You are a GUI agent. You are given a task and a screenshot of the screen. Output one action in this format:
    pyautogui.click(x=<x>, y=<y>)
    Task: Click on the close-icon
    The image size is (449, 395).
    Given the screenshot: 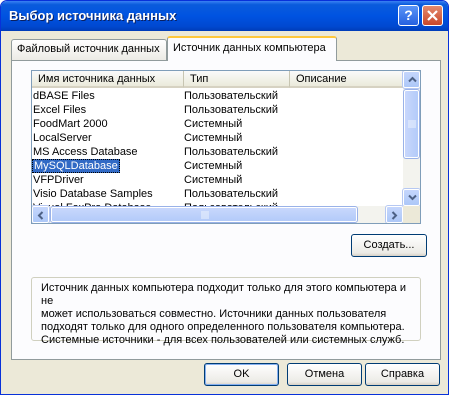 What is the action you would take?
    pyautogui.click(x=432, y=15)
    